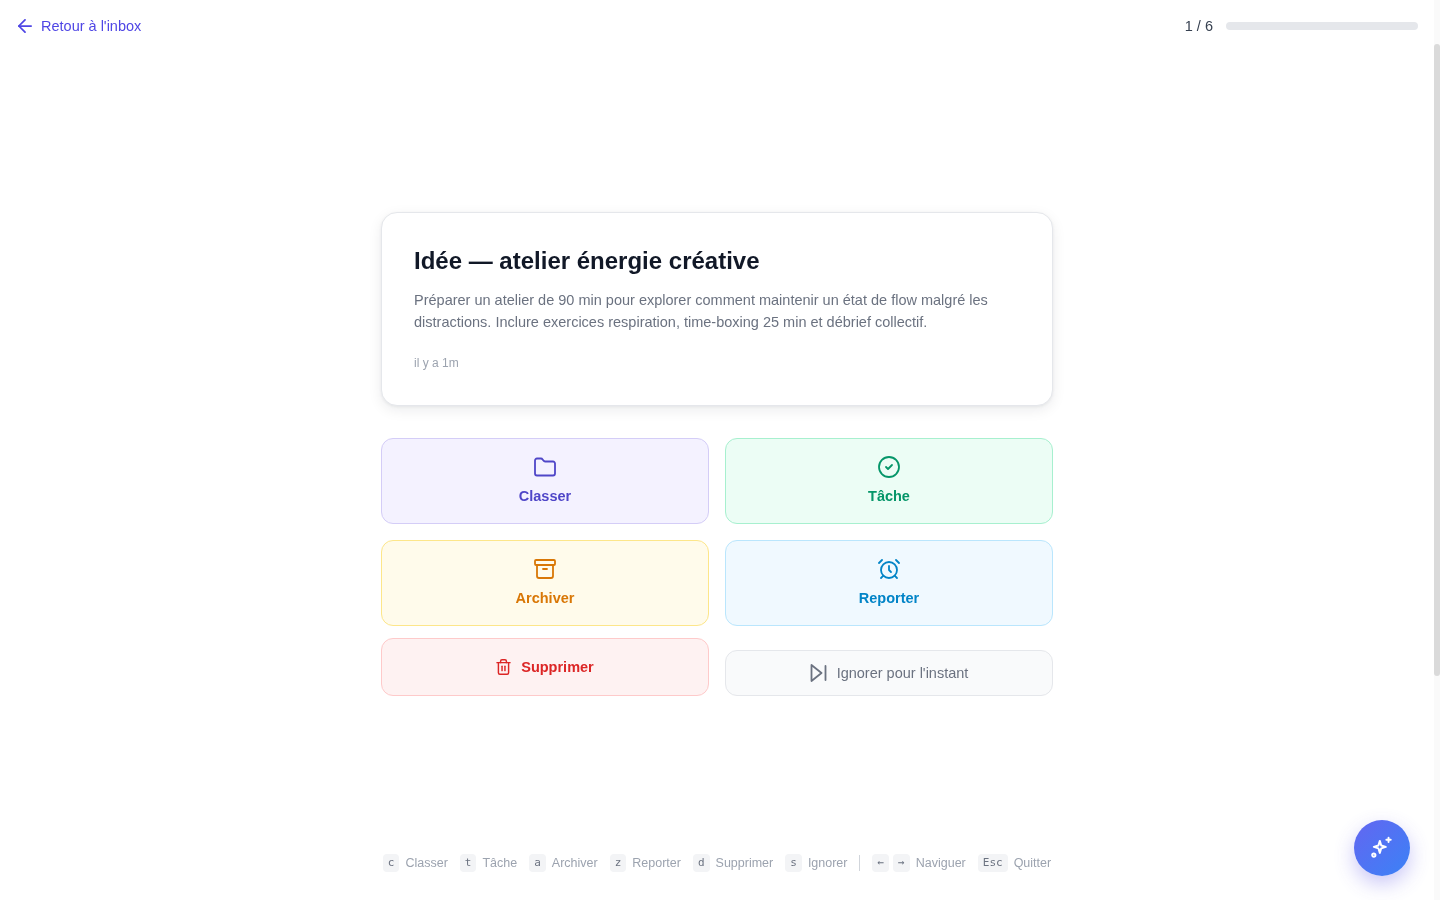 This screenshot has width=1440, height=900. Describe the element at coordinates (545, 667) in the screenshot. I see `action-button: Supprimer` at that location.